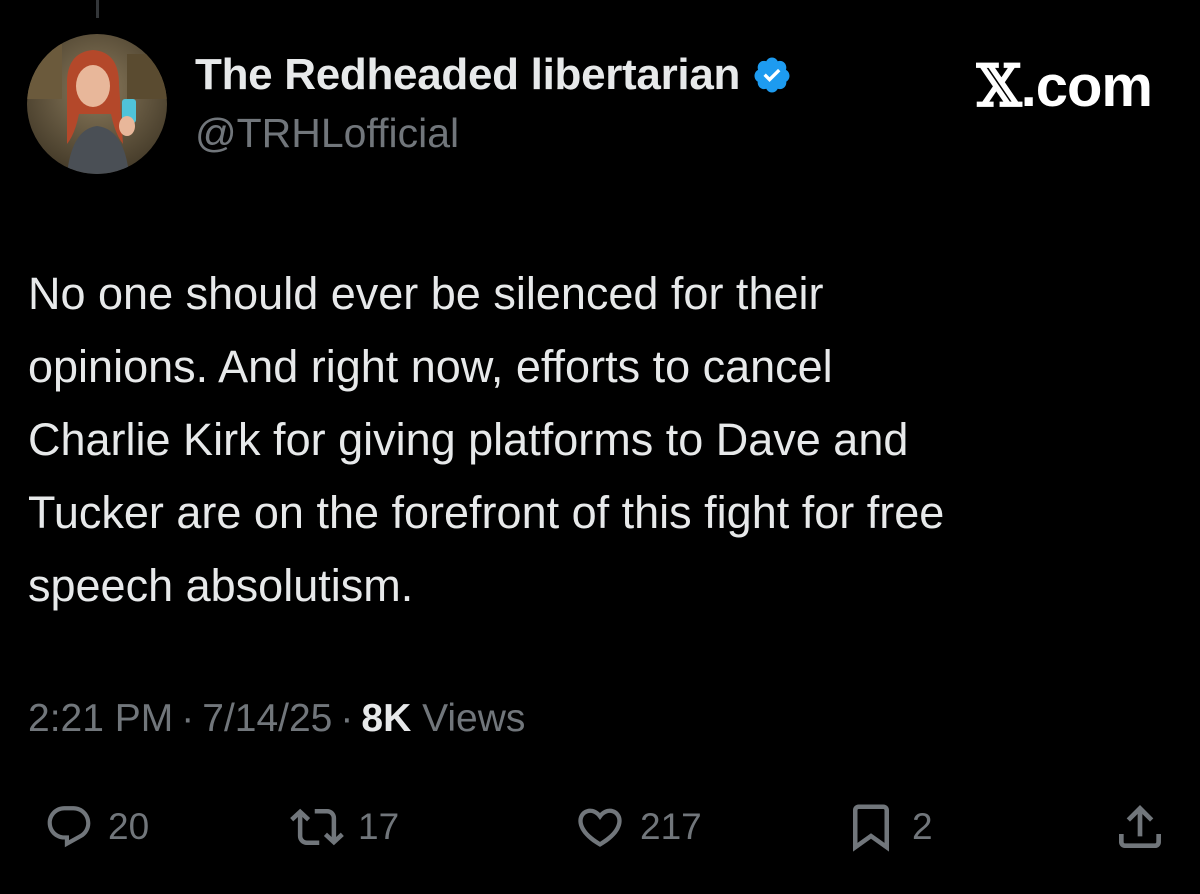 This screenshot has width=1200, height=894. What do you see at coordinates (97, 9) in the screenshot?
I see `thread-connector-line` at bounding box center [97, 9].